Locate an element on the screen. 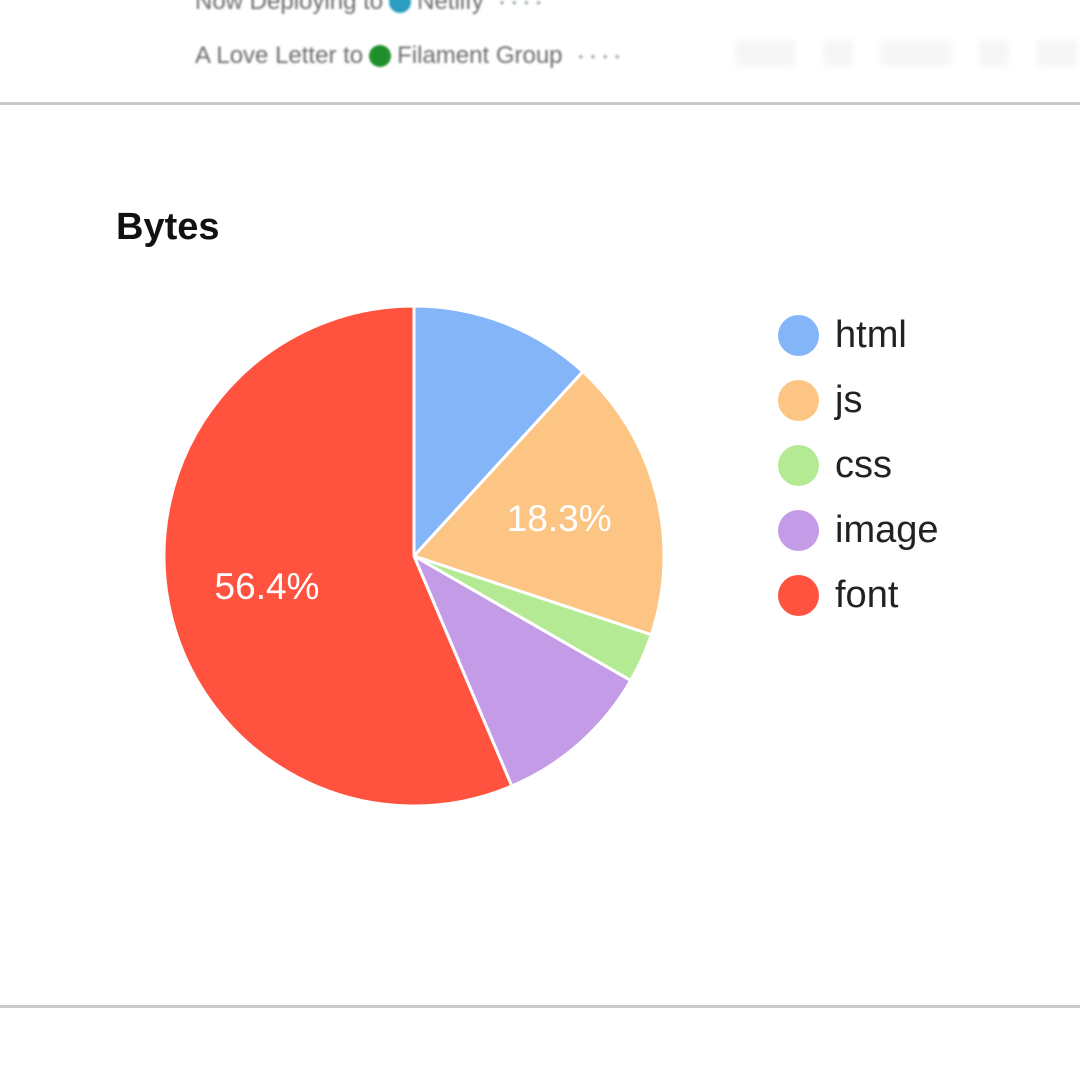 Image resolution: width=1080 pixels, height=1080 pixels. legend-item-css: css is located at coordinates (858, 465).